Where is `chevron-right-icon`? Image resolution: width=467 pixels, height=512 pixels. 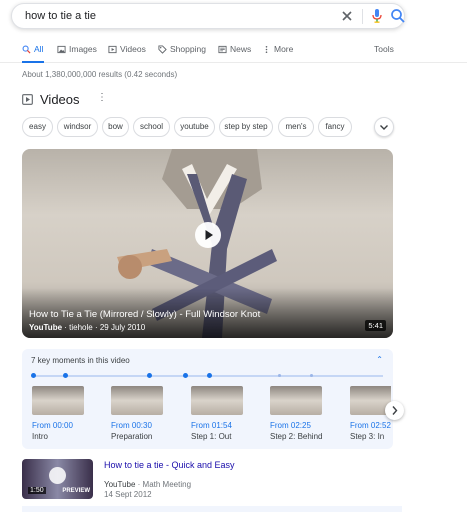
chevron-right-icon is located at coordinates (395, 410).